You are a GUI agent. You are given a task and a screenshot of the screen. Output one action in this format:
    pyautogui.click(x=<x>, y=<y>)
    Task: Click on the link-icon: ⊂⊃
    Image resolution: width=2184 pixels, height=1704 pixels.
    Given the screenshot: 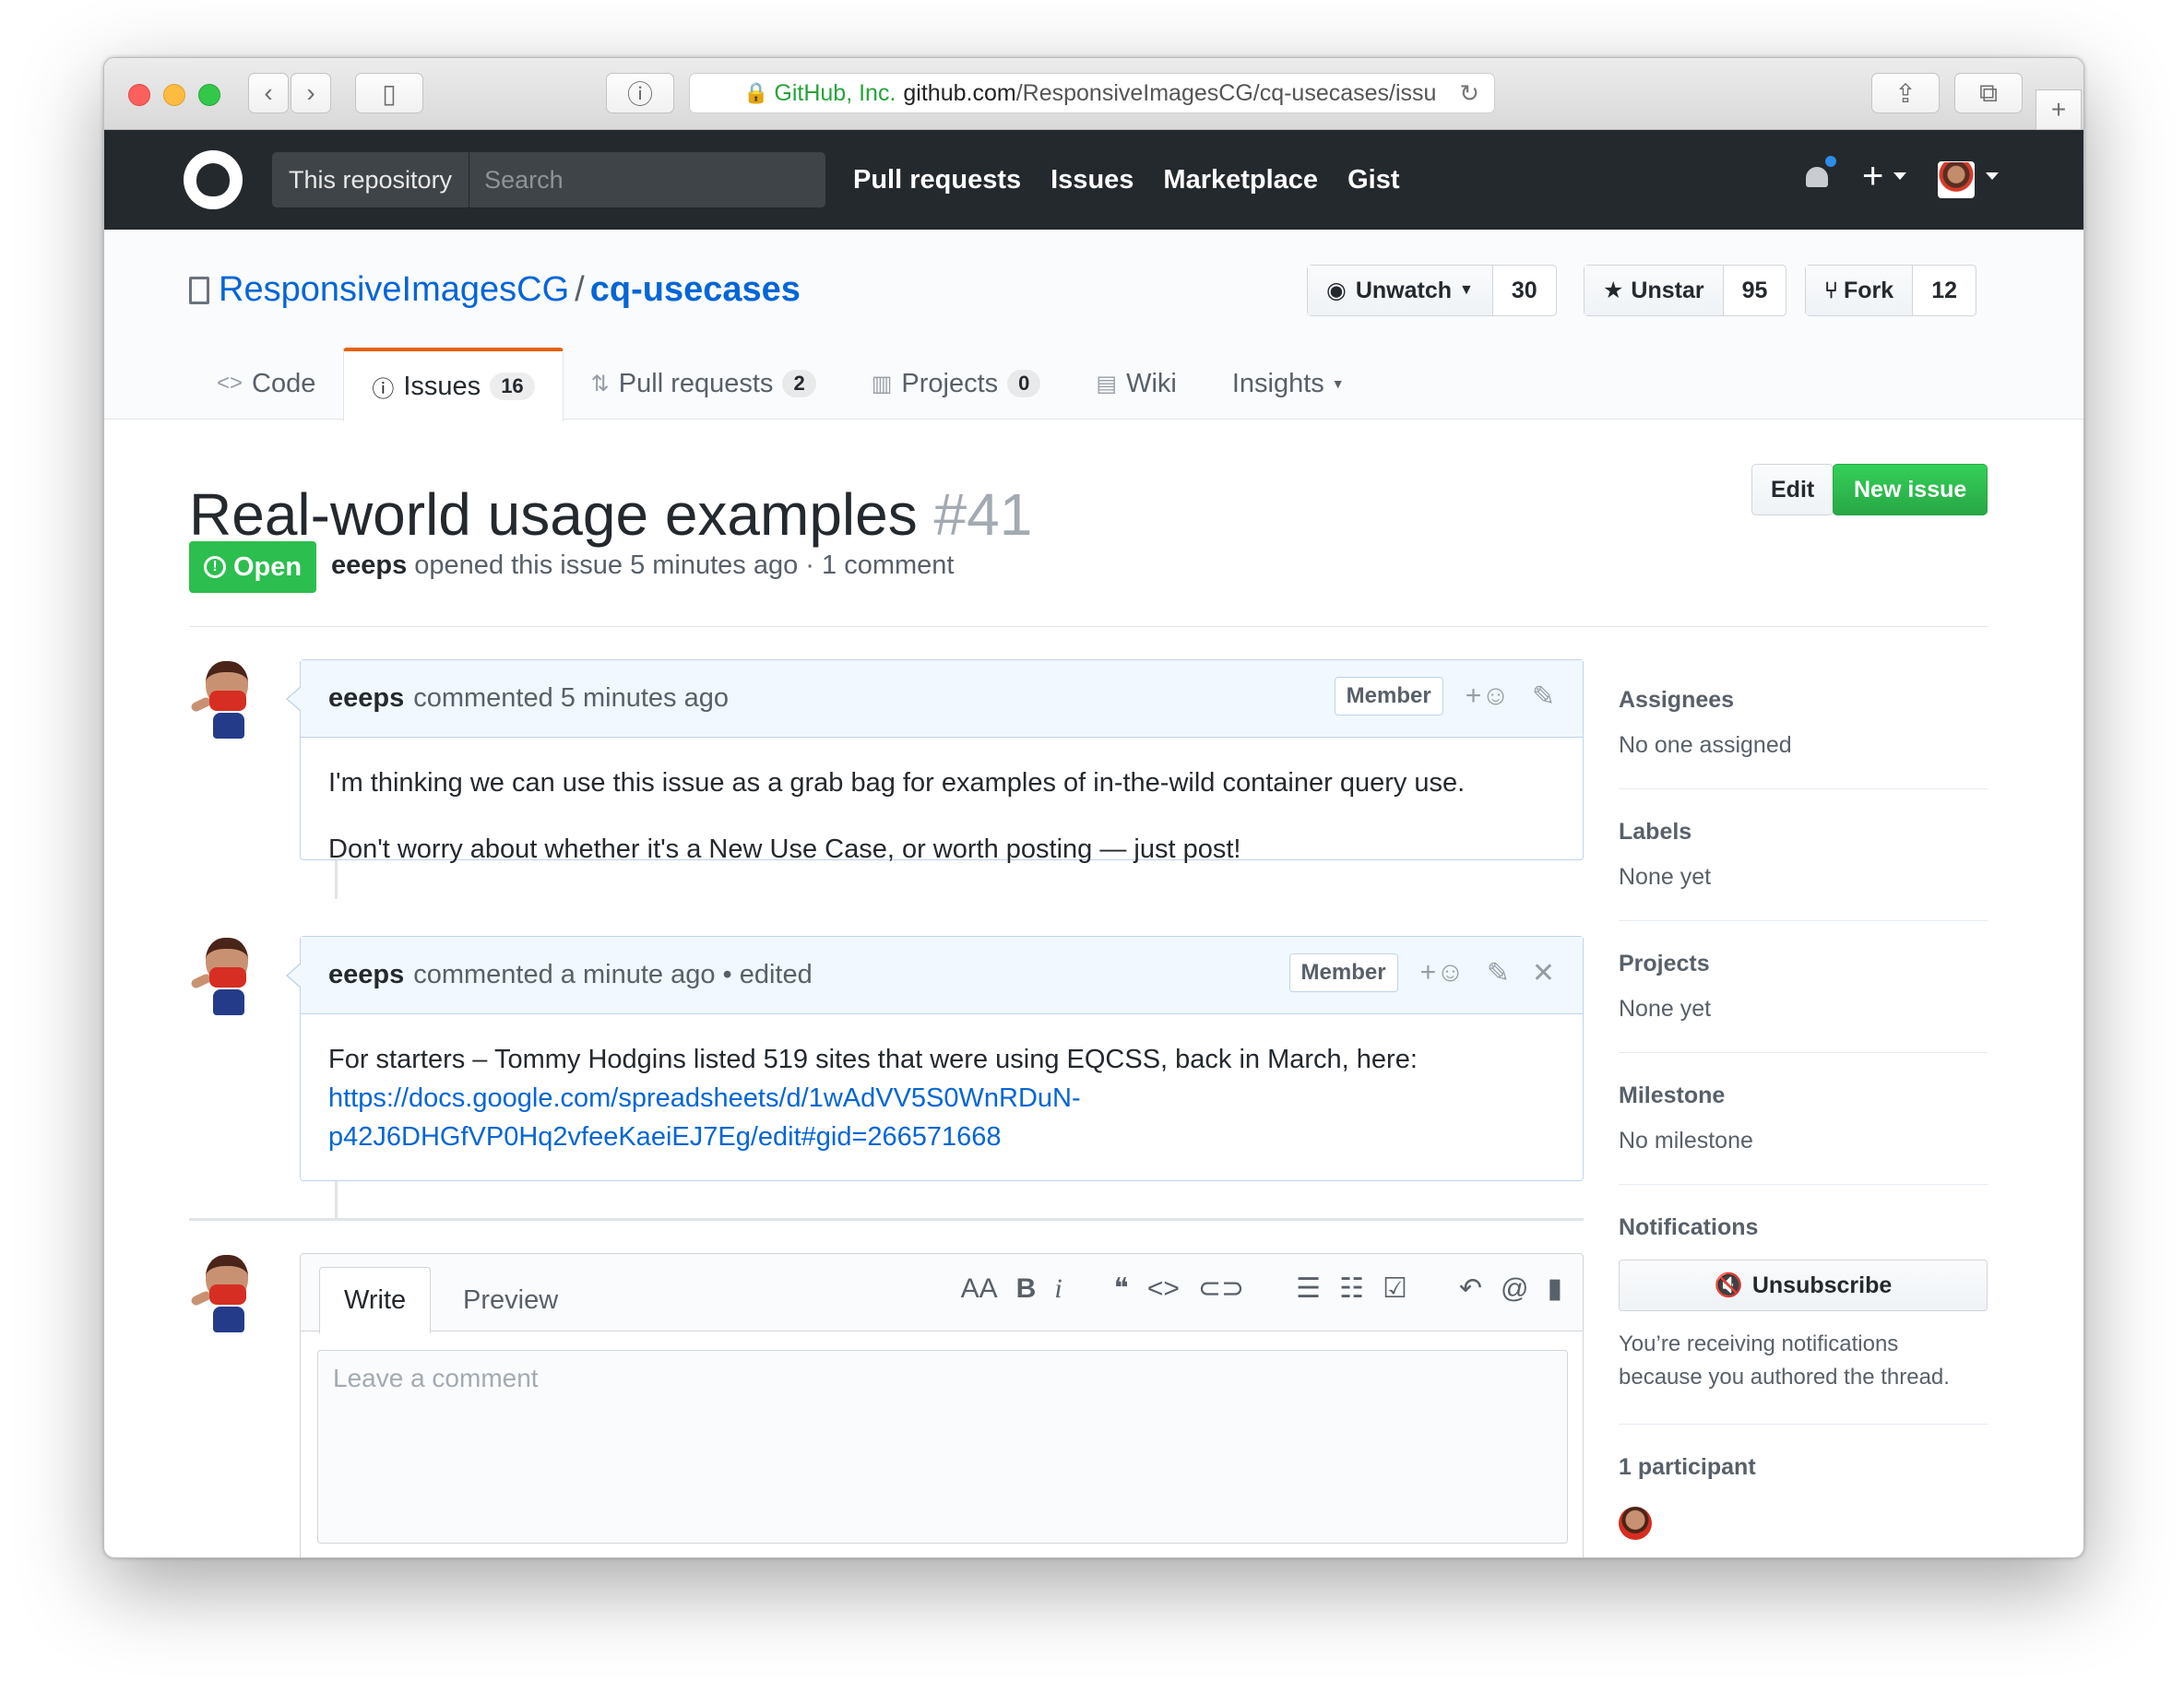 What is the action you would take?
    pyautogui.click(x=1221, y=1288)
    